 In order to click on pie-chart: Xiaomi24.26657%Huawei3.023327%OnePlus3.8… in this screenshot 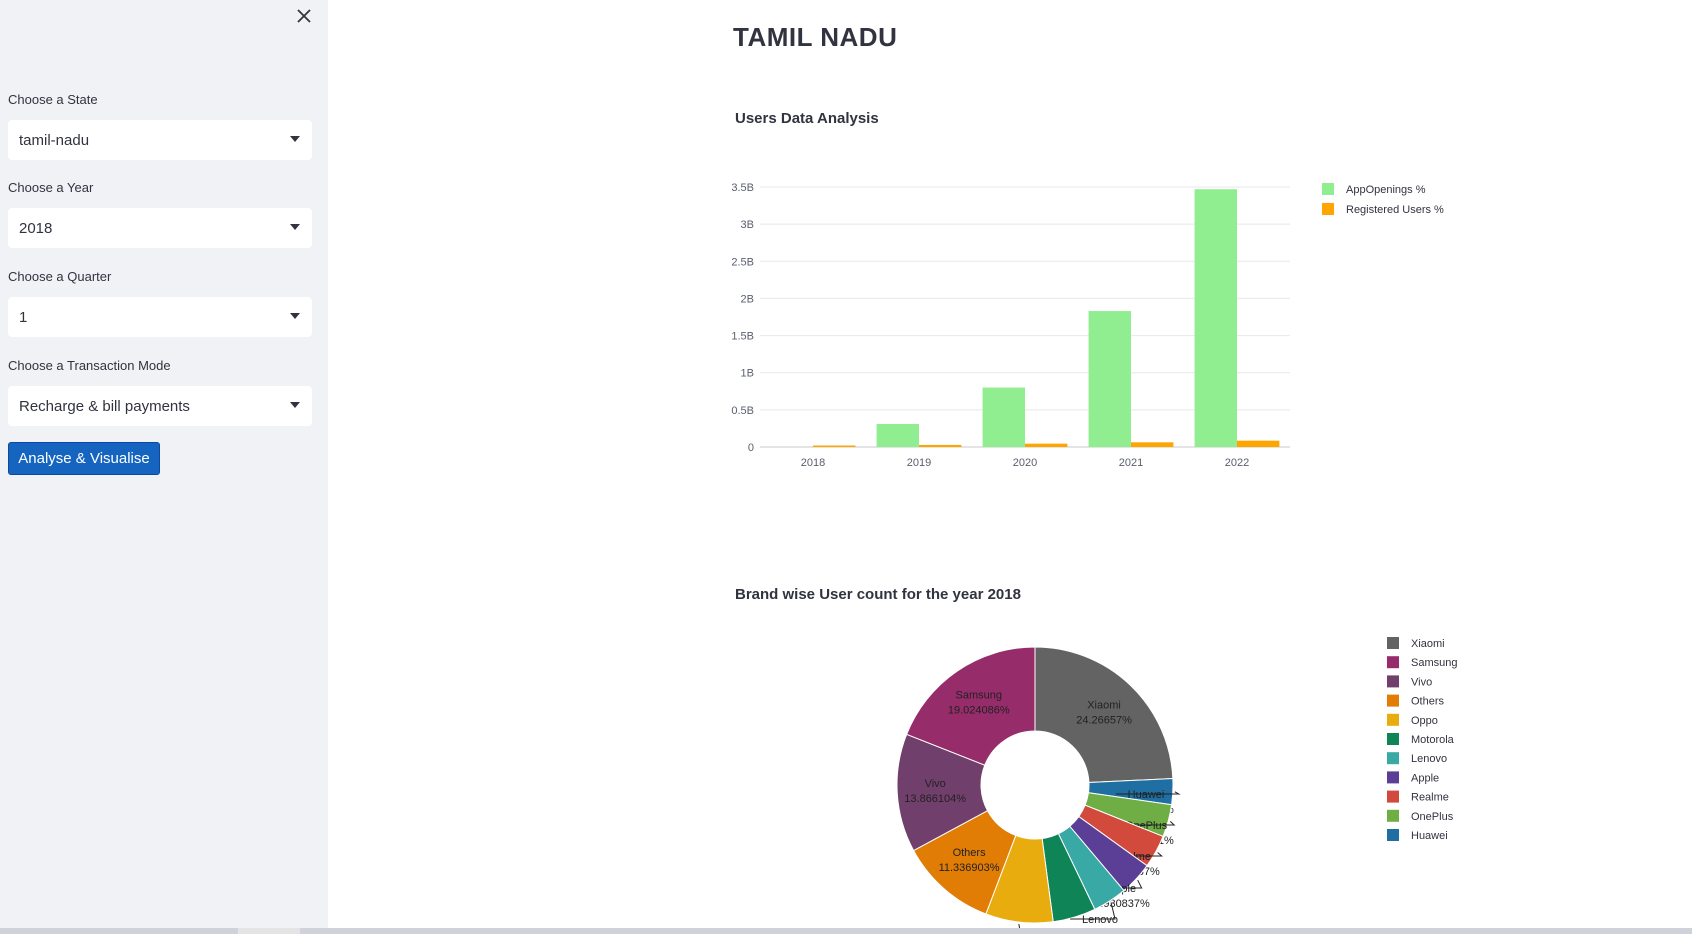, I will do `click(1176, 785)`.